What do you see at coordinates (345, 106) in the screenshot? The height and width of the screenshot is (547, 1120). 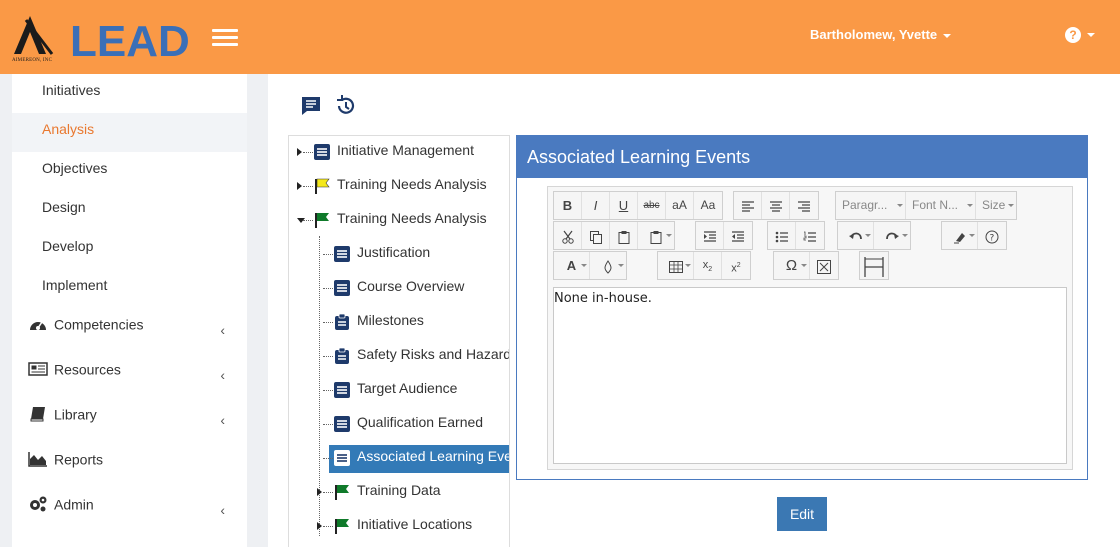 I see `history-icon` at bounding box center [345, 106].